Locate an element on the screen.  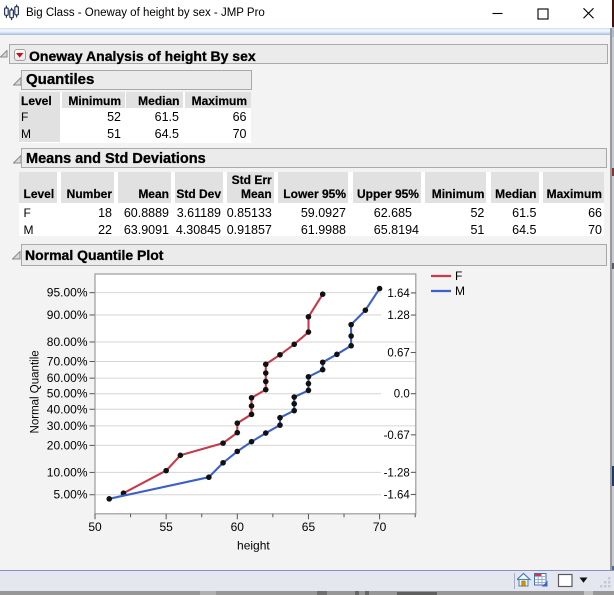
svg-text: 80.00% is located at coordinates (67, 342).